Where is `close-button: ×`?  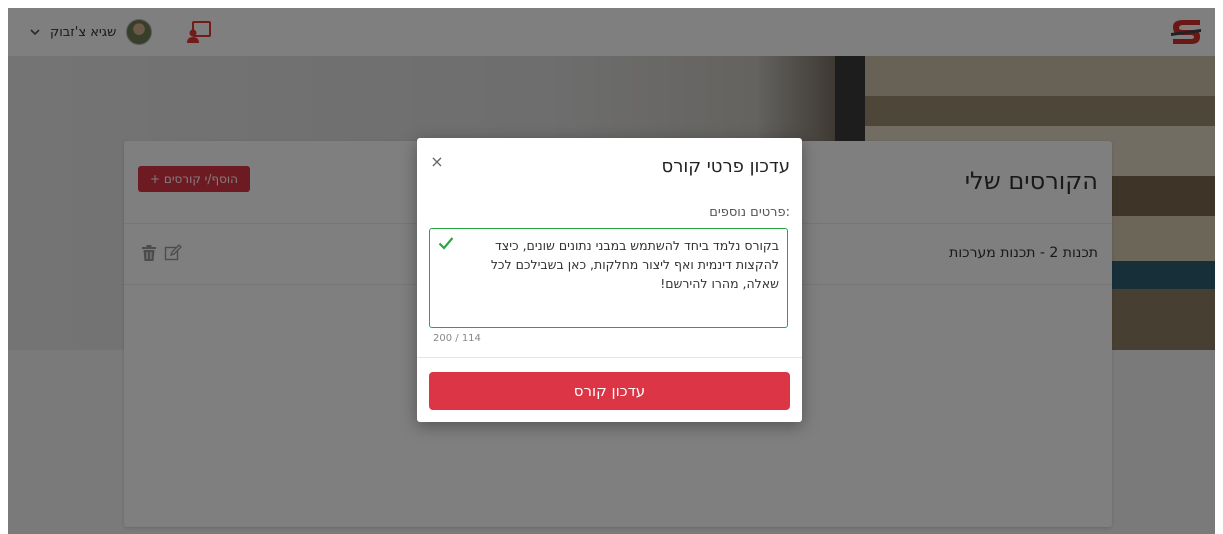
close-button: × is located at coordinates (437, 162).